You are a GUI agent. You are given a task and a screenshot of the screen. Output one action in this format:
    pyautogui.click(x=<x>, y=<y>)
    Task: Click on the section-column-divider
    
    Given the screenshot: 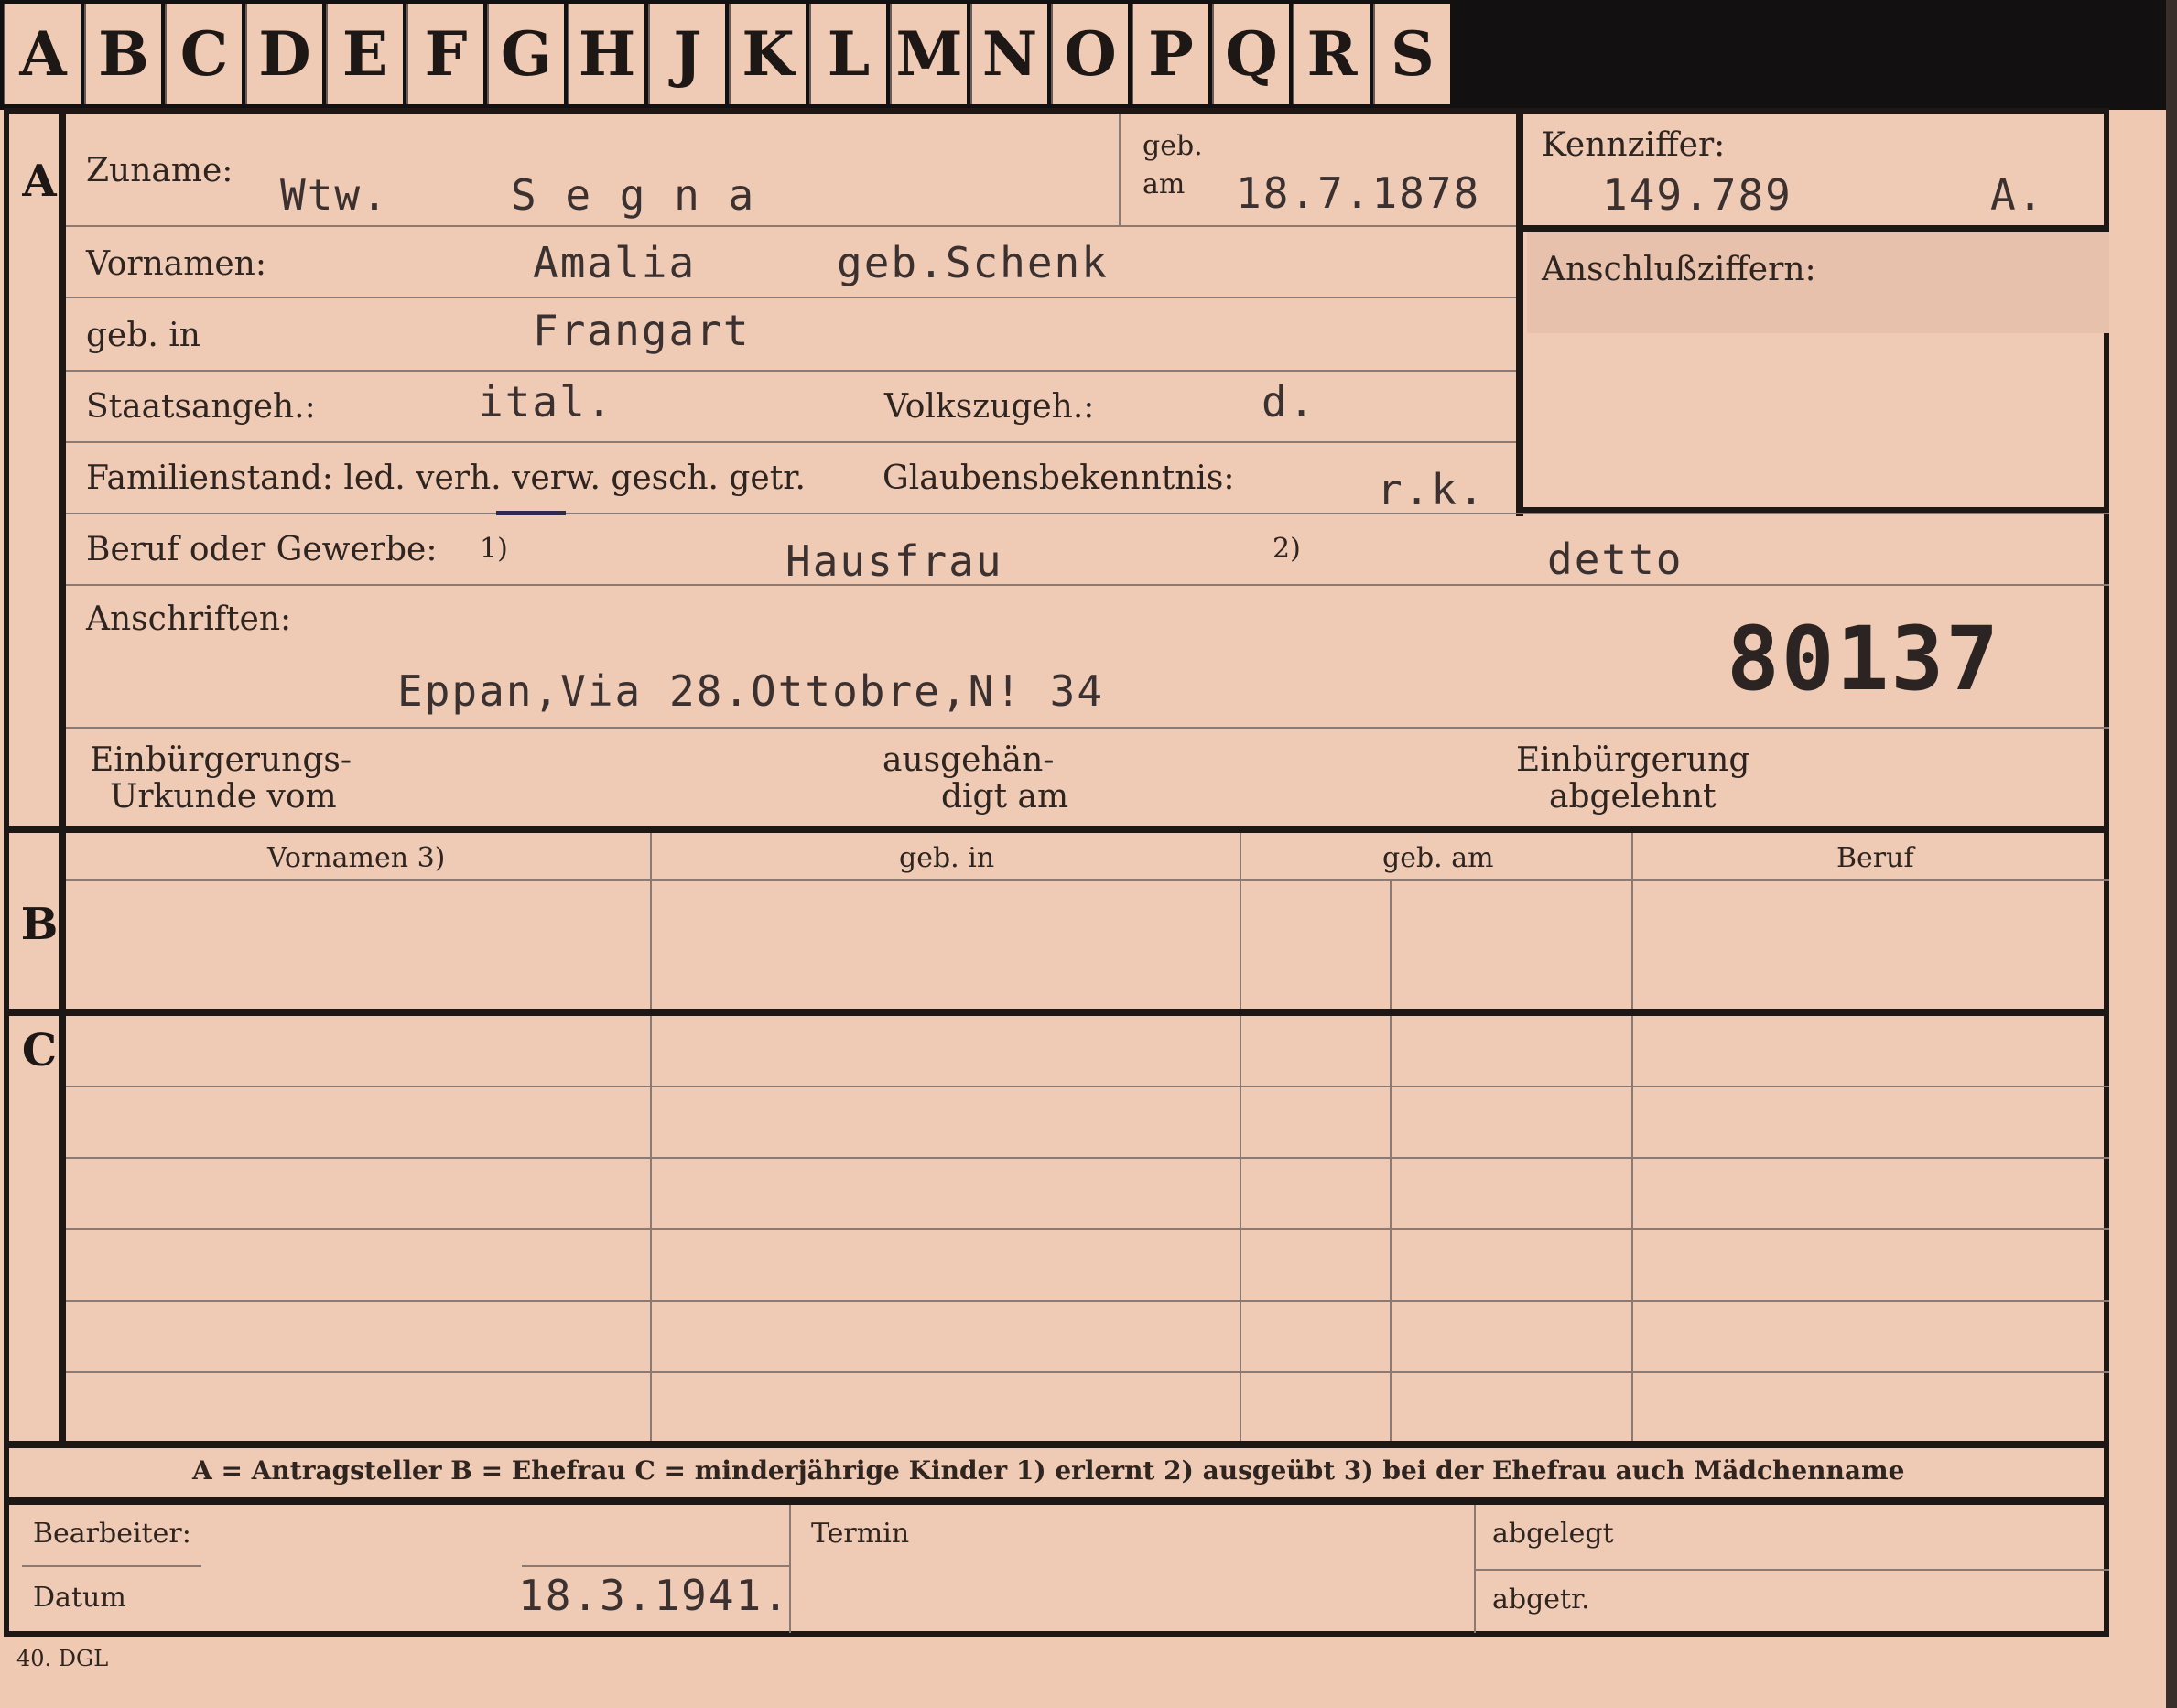 What is the action you would take?
    pyautogui.click(x=63, y=777)
    